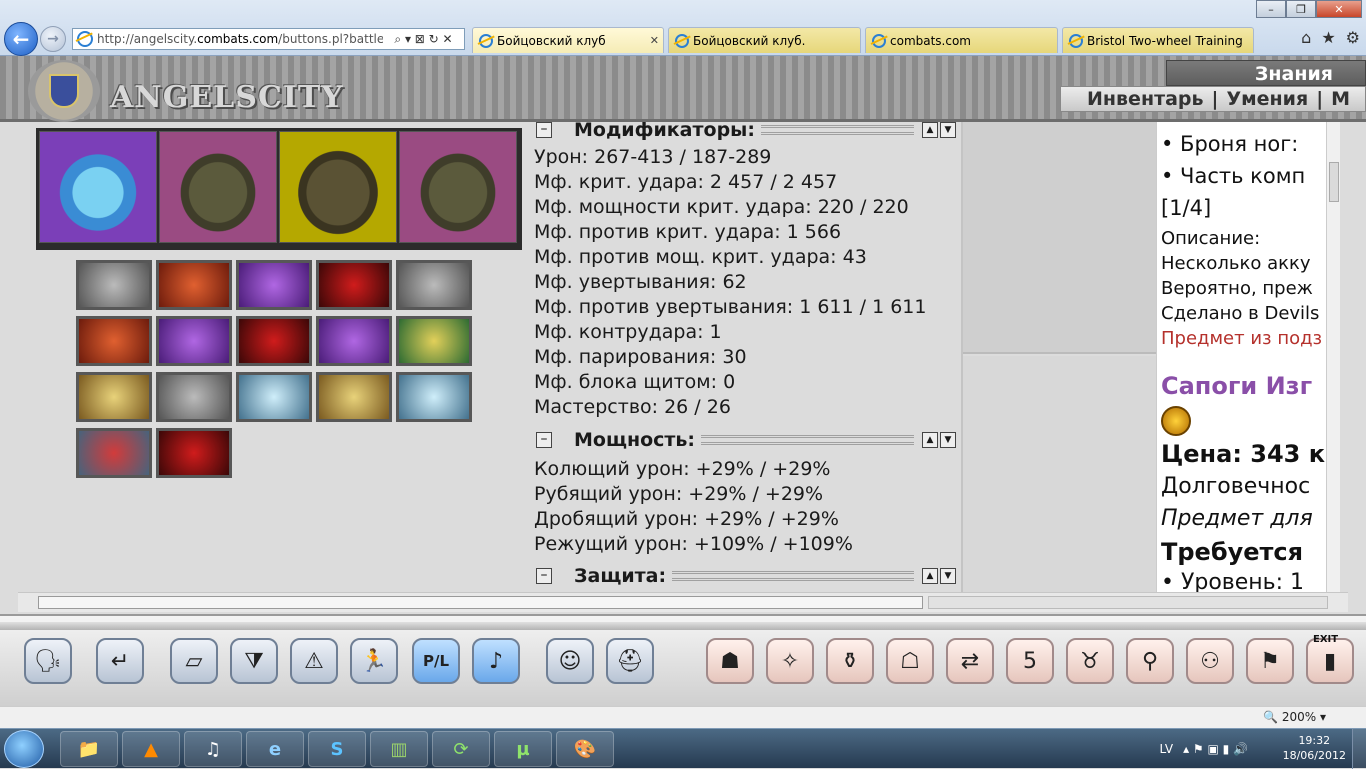  Describe the element at coordinates (1333, 357) in the screenshot. I see `vertical-scrollbar` at that location.